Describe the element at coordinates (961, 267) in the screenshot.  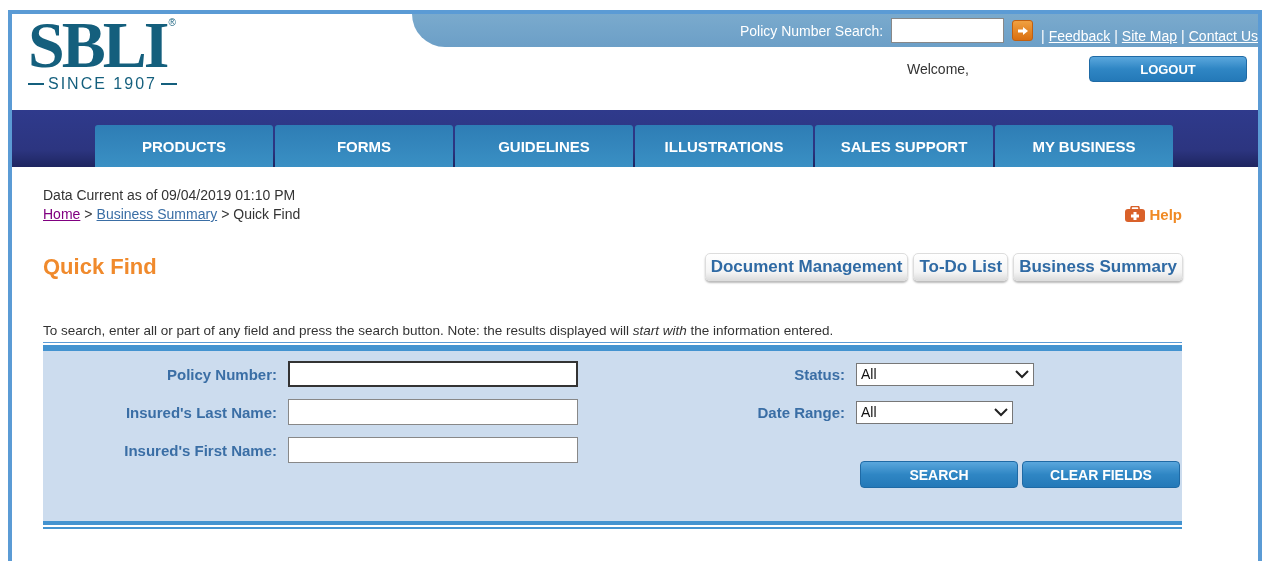
I see `page-button: To-Do List` at that location.